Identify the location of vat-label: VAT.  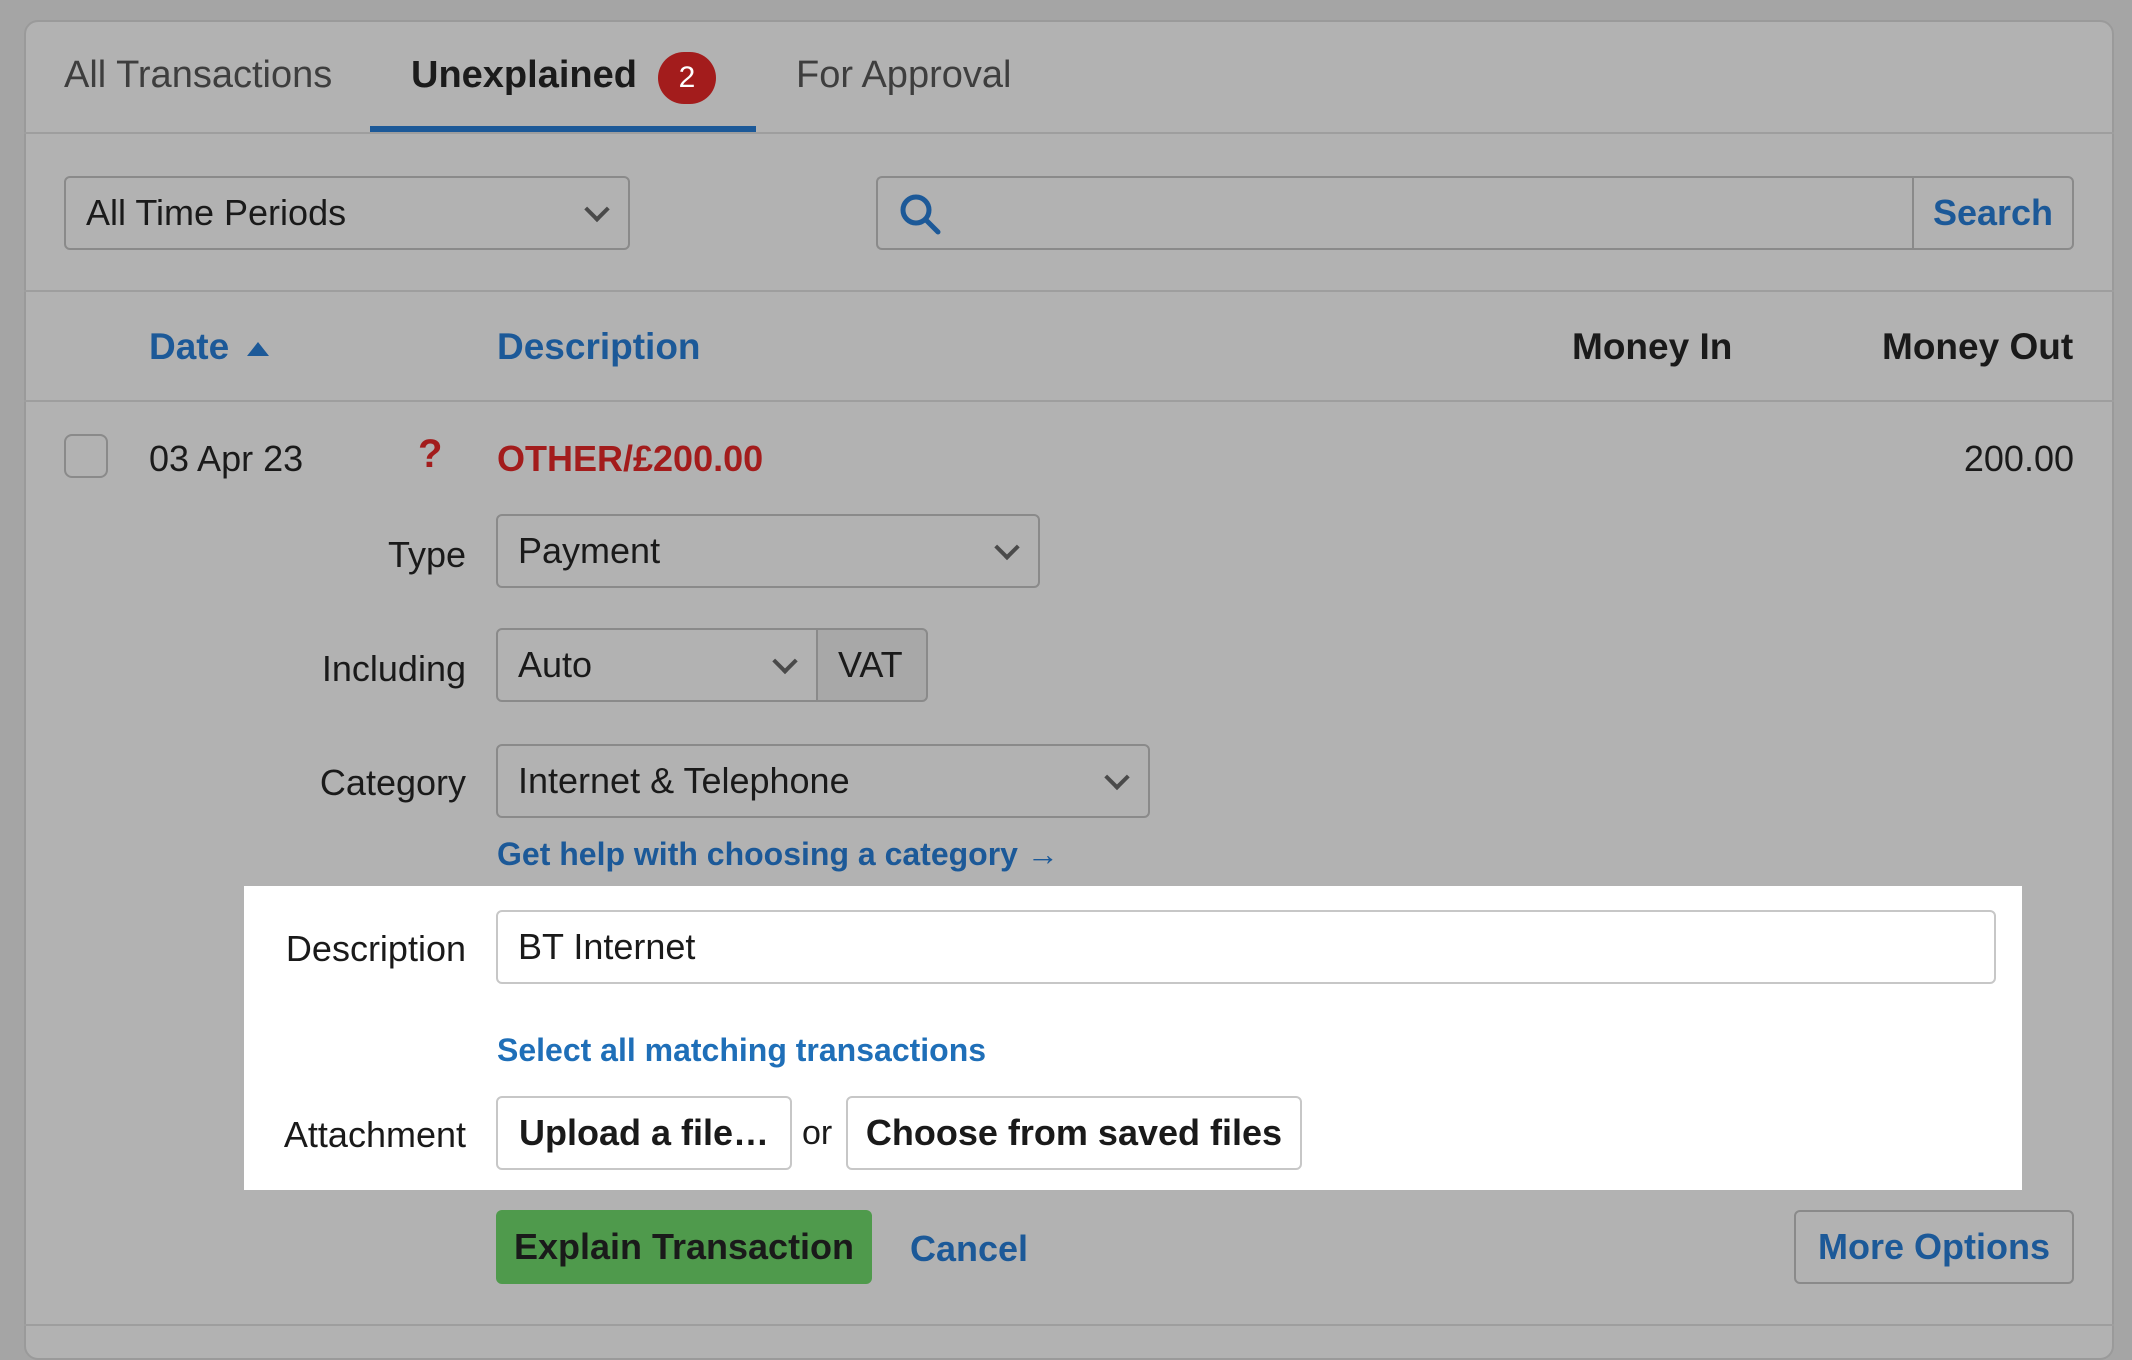
(870, 664).